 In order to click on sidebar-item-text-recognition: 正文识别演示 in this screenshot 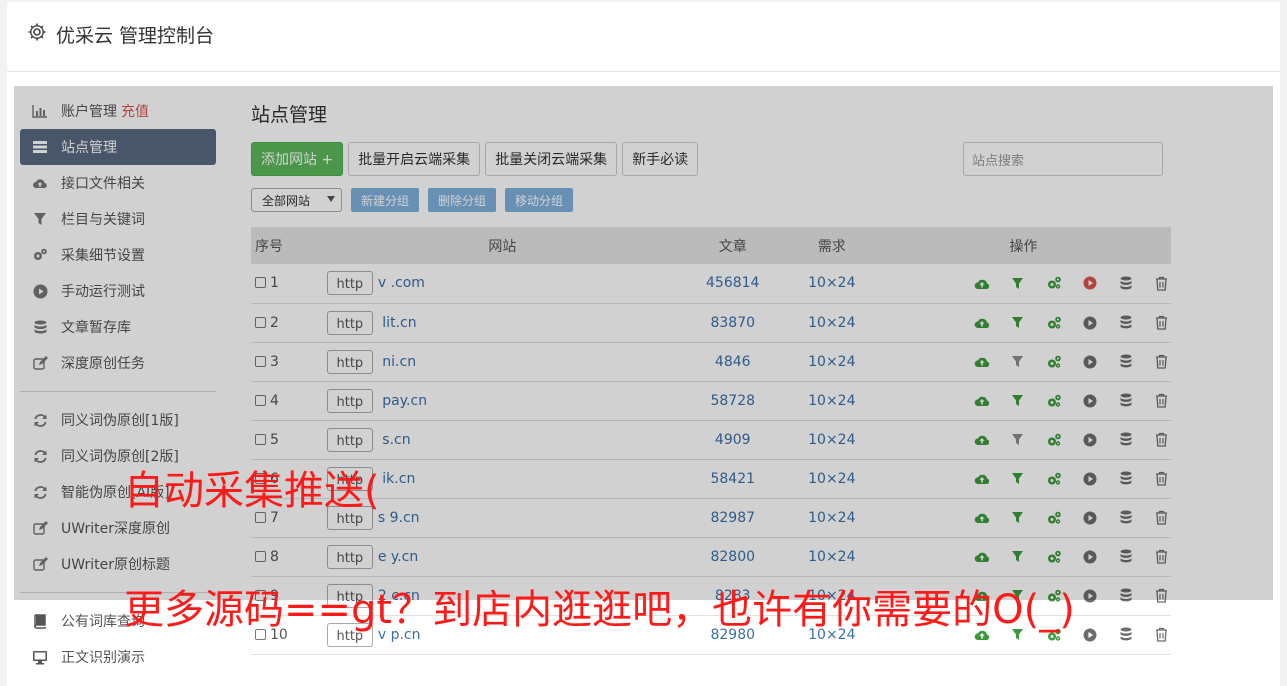, I will do `click(118, 657)`.